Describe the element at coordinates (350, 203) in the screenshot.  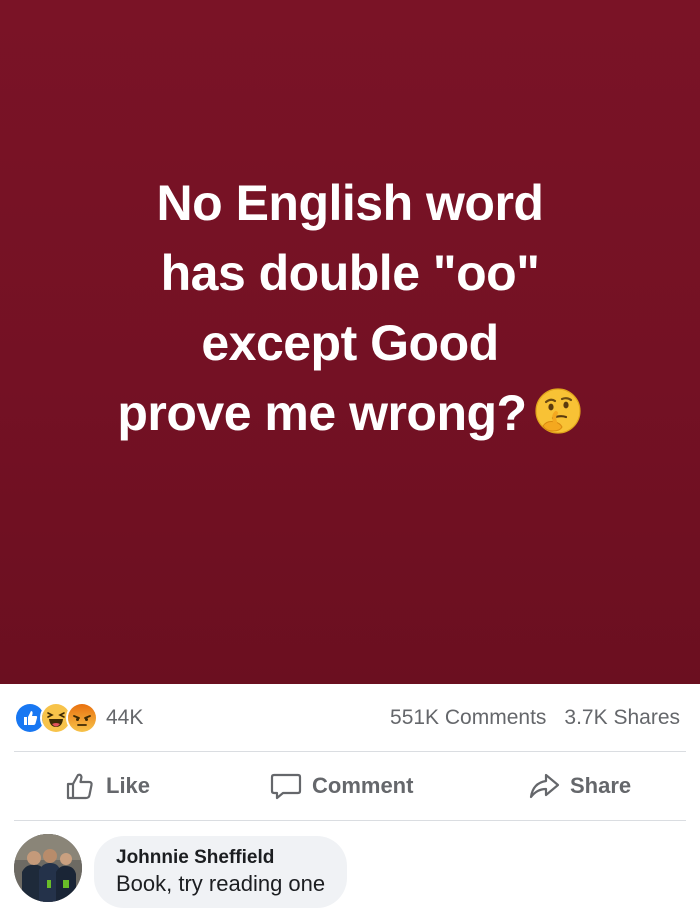
I see `post-text-line-1: No English word` at that location.